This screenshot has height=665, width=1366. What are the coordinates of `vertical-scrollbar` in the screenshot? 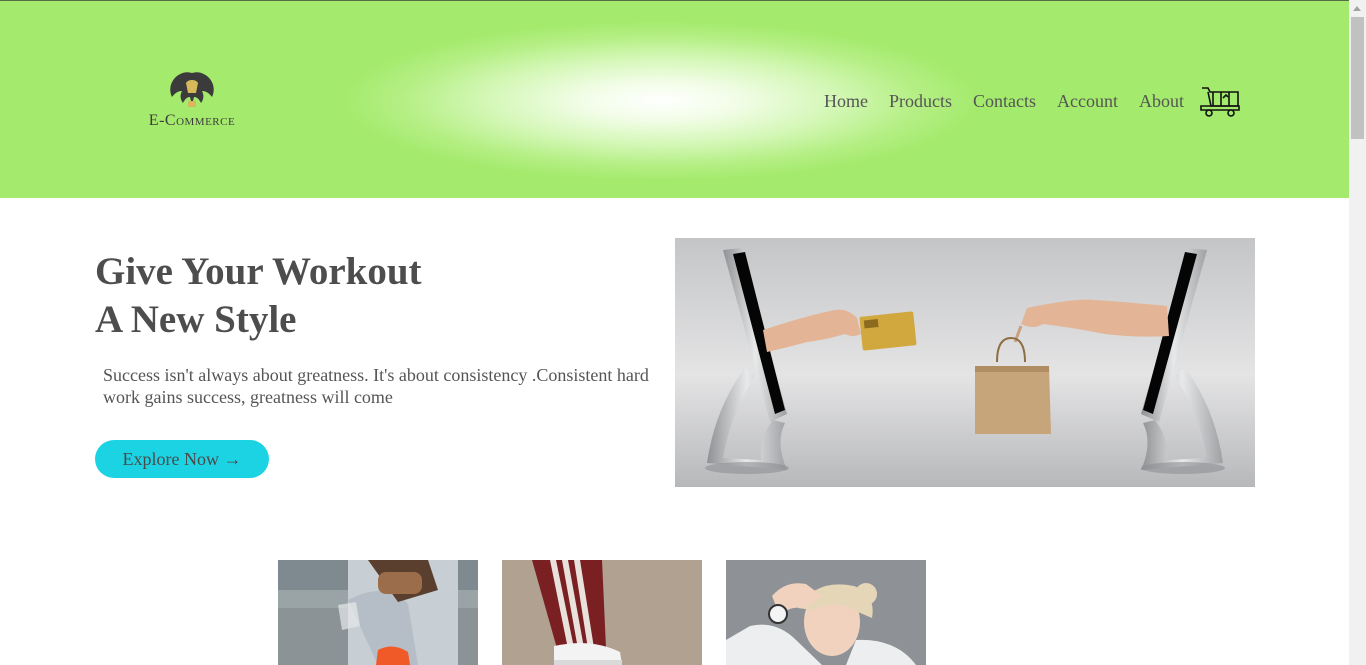 It's located at (1357, 332).